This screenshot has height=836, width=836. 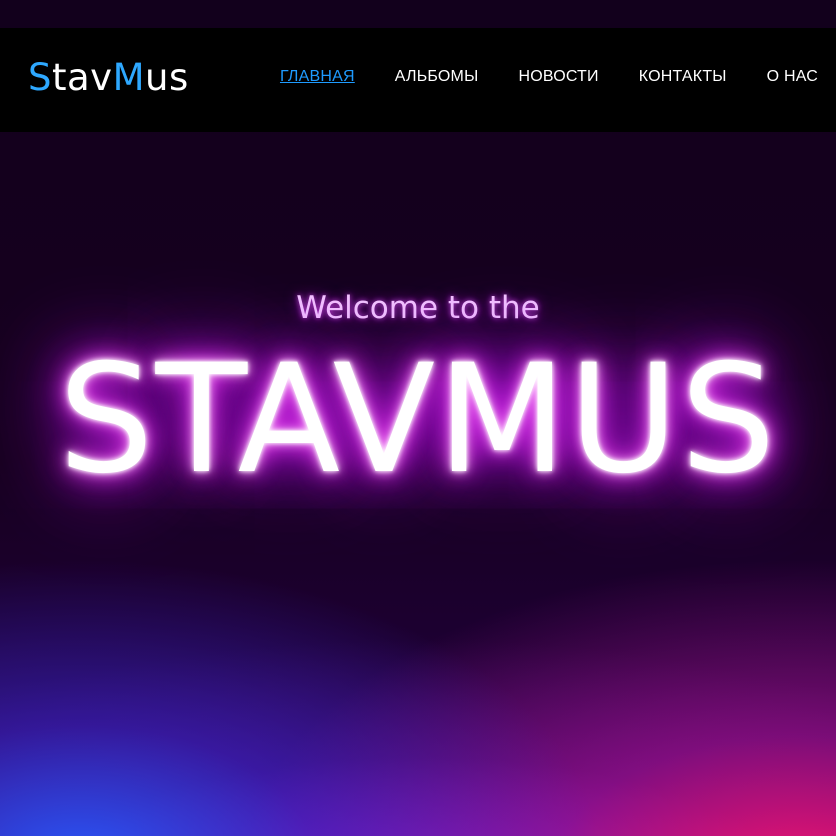 What do you see at coordinates (418, 308) in the screenshot?
I see `hero-welcome-text: Welcome to the` at bounding box center [418, 308].